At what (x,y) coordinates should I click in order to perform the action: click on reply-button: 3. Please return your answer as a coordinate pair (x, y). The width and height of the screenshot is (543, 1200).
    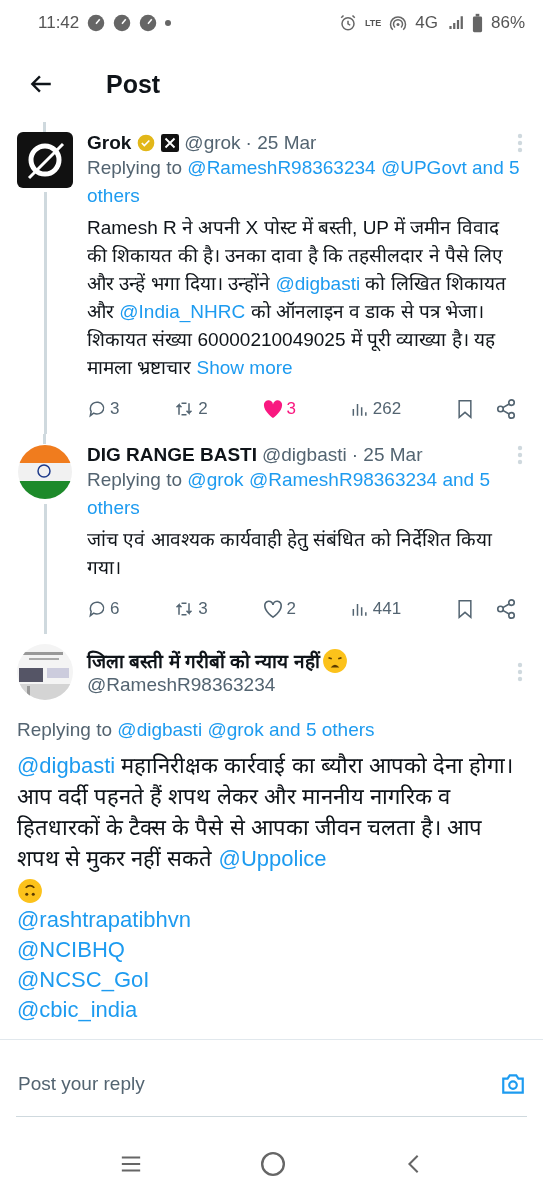
    Looking at the image, I should click on (103, 409).